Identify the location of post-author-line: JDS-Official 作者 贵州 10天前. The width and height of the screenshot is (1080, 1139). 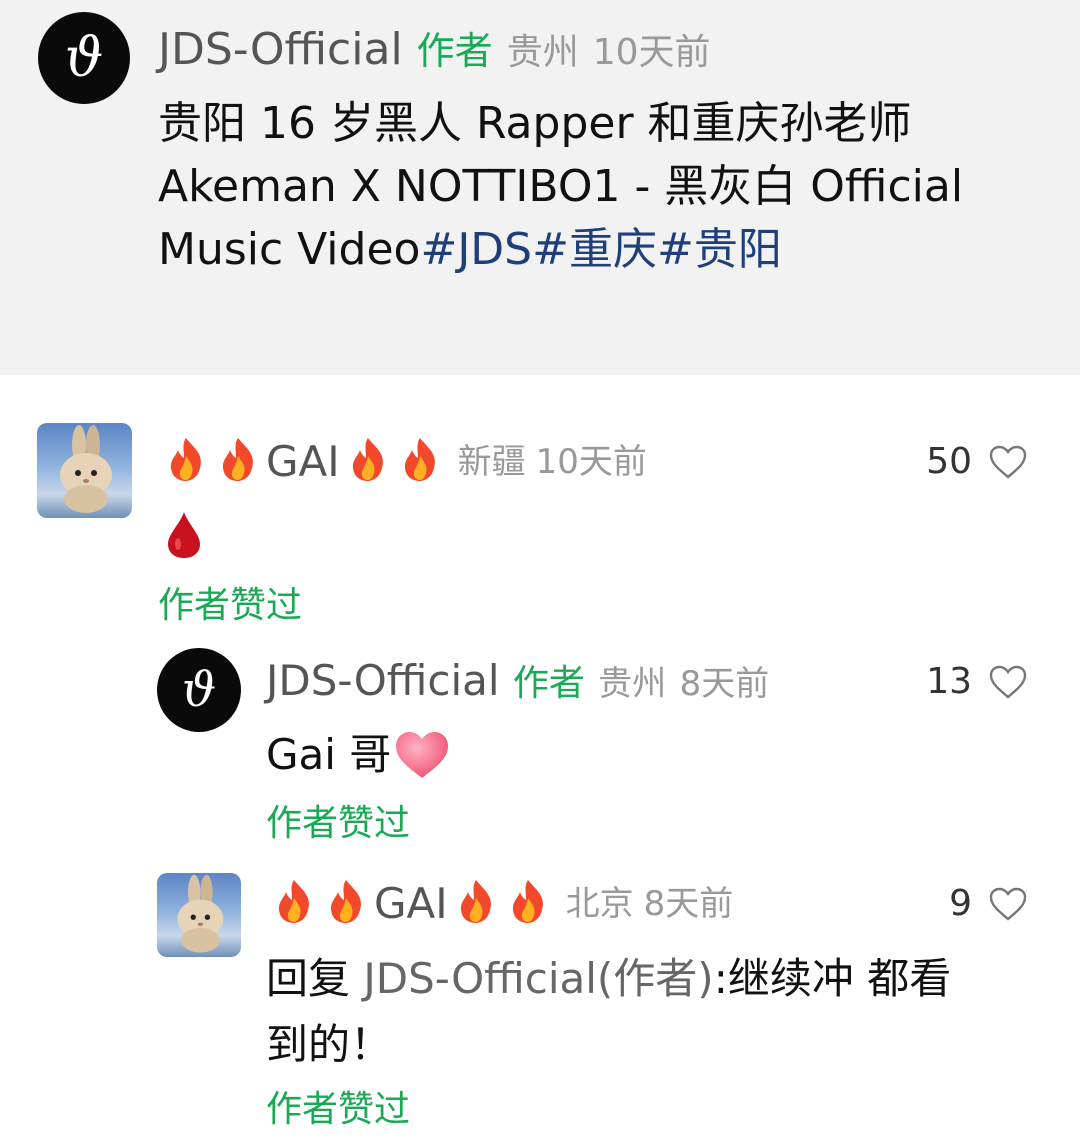
(434, 50).